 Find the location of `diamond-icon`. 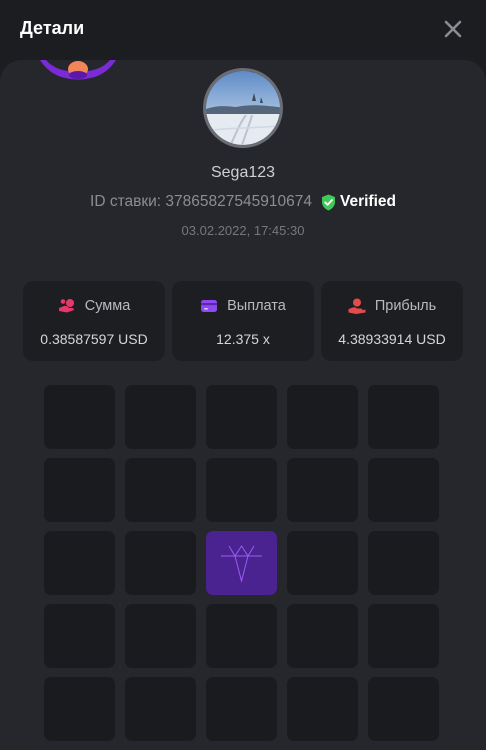

diamond-icon is located at coordinates (241, 563).